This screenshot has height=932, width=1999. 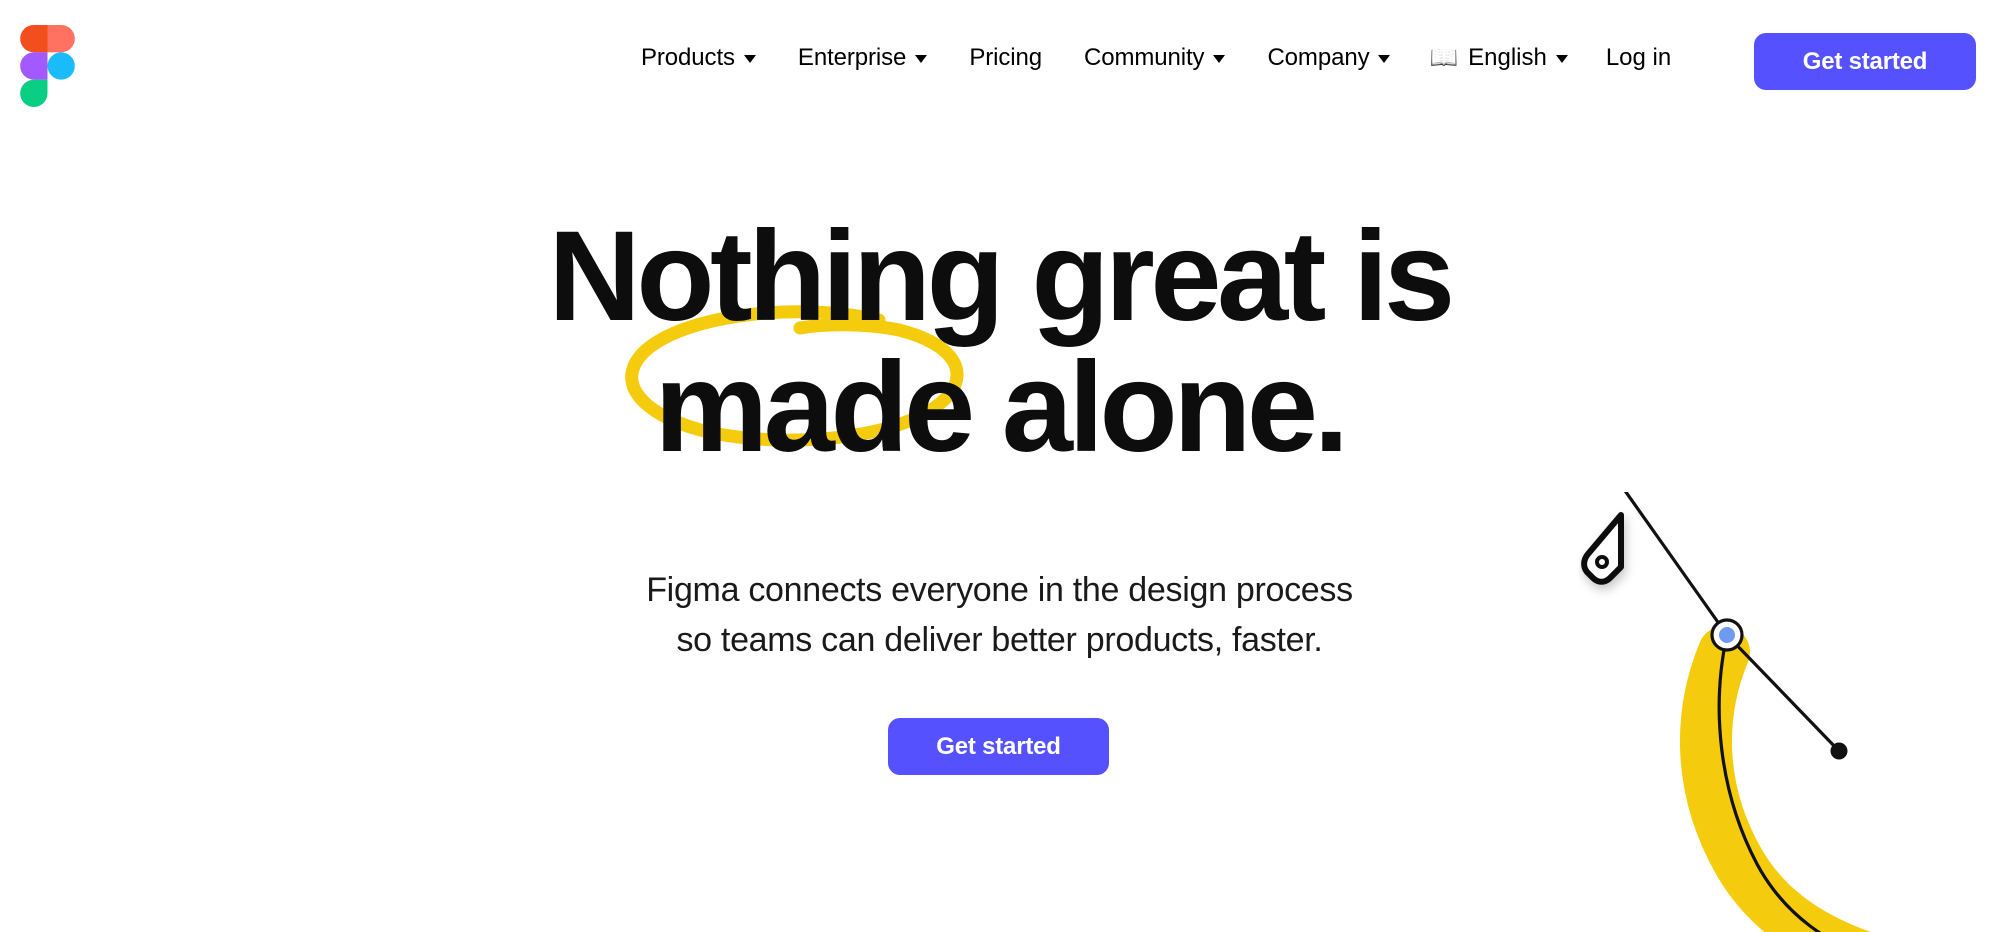 What do you see at coordinates (688, 57) in the screenshot?
I see `nav-label: Products` at bounding box center [688, 57].